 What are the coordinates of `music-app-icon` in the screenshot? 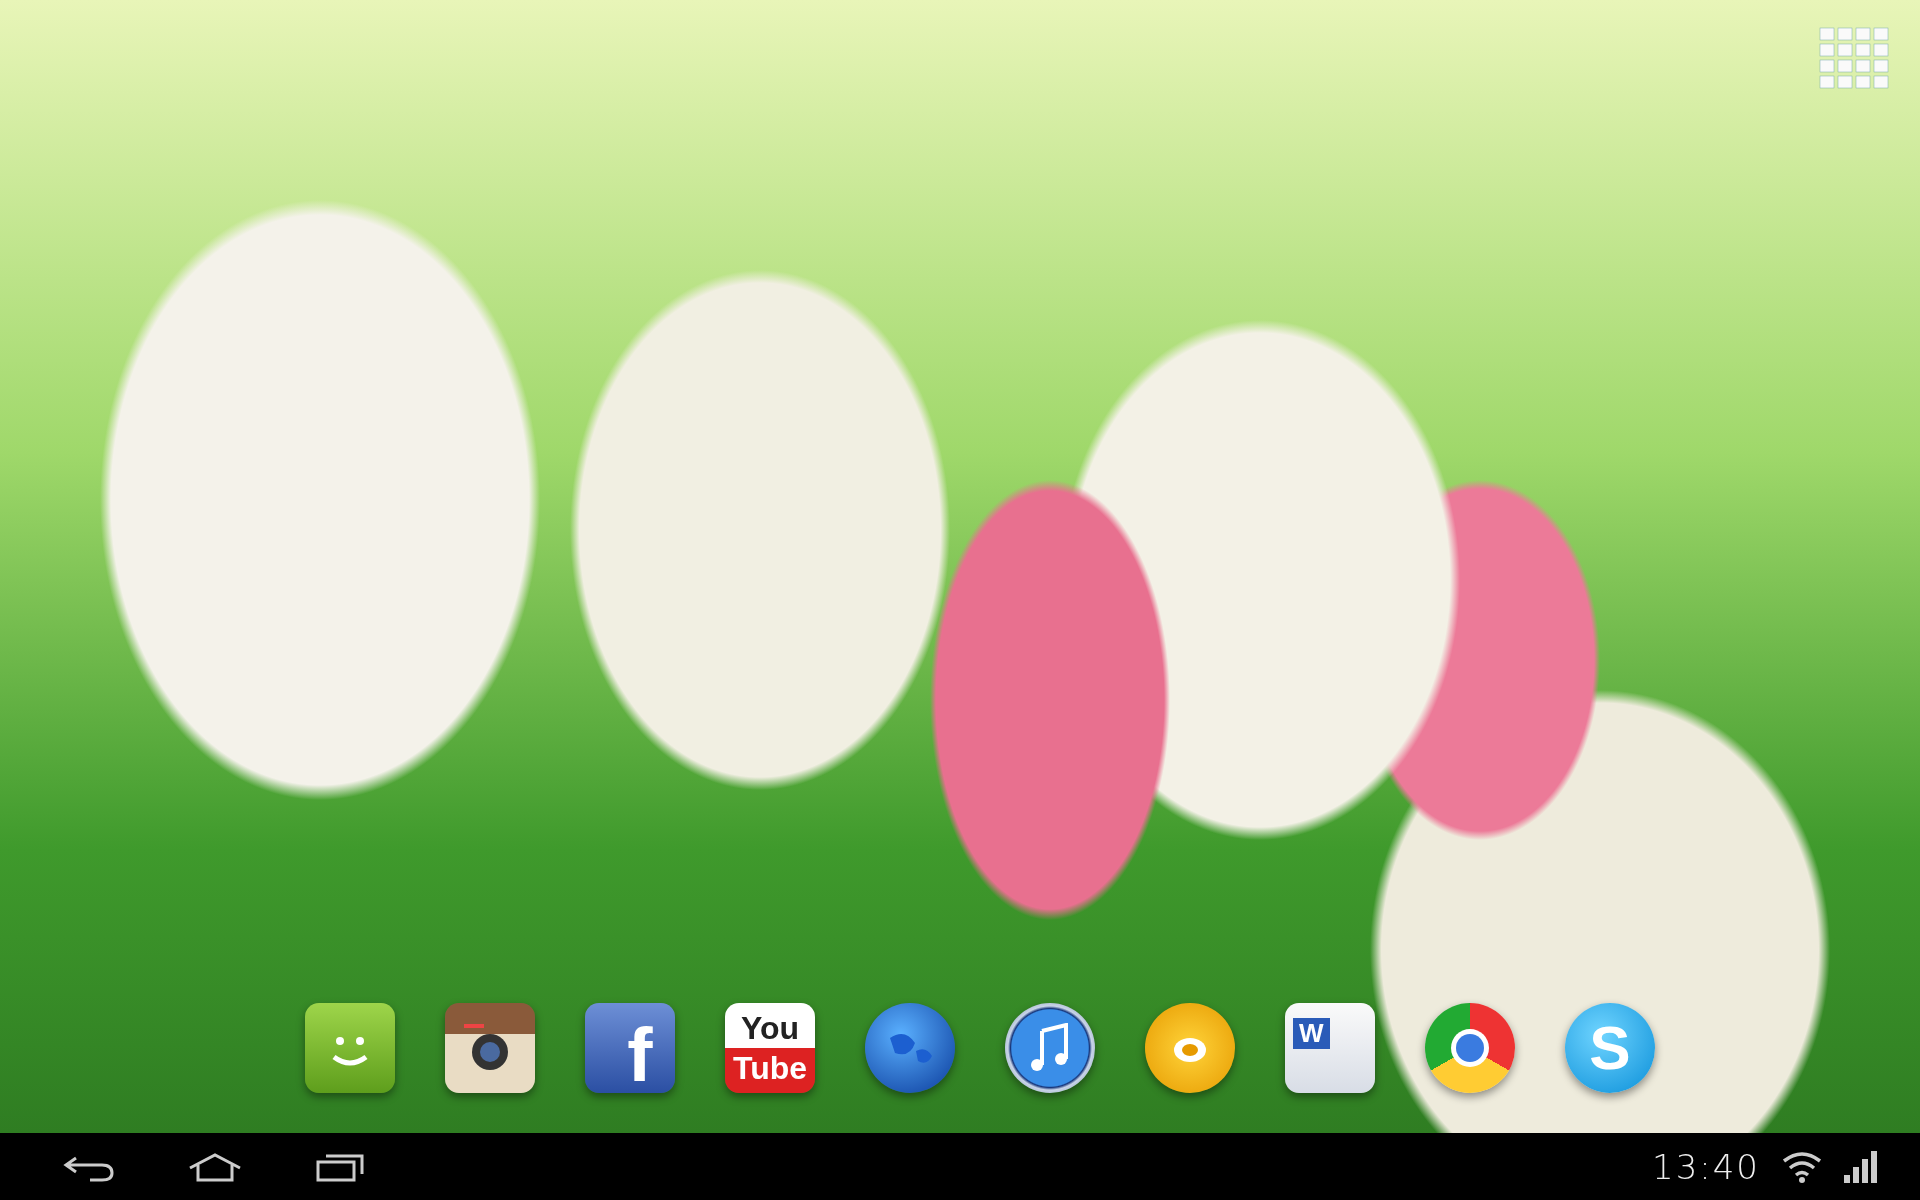 It's located at (1050, 1048).